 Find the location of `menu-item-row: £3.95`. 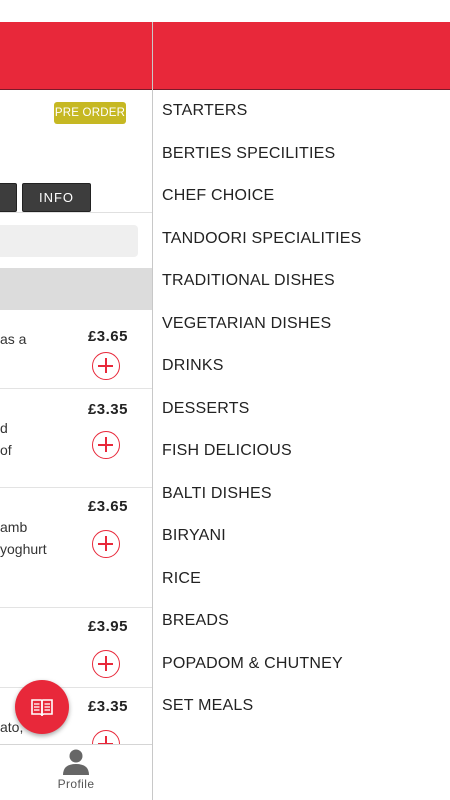

menu-item-row: £3.95 is located at coordinates (76, 648).